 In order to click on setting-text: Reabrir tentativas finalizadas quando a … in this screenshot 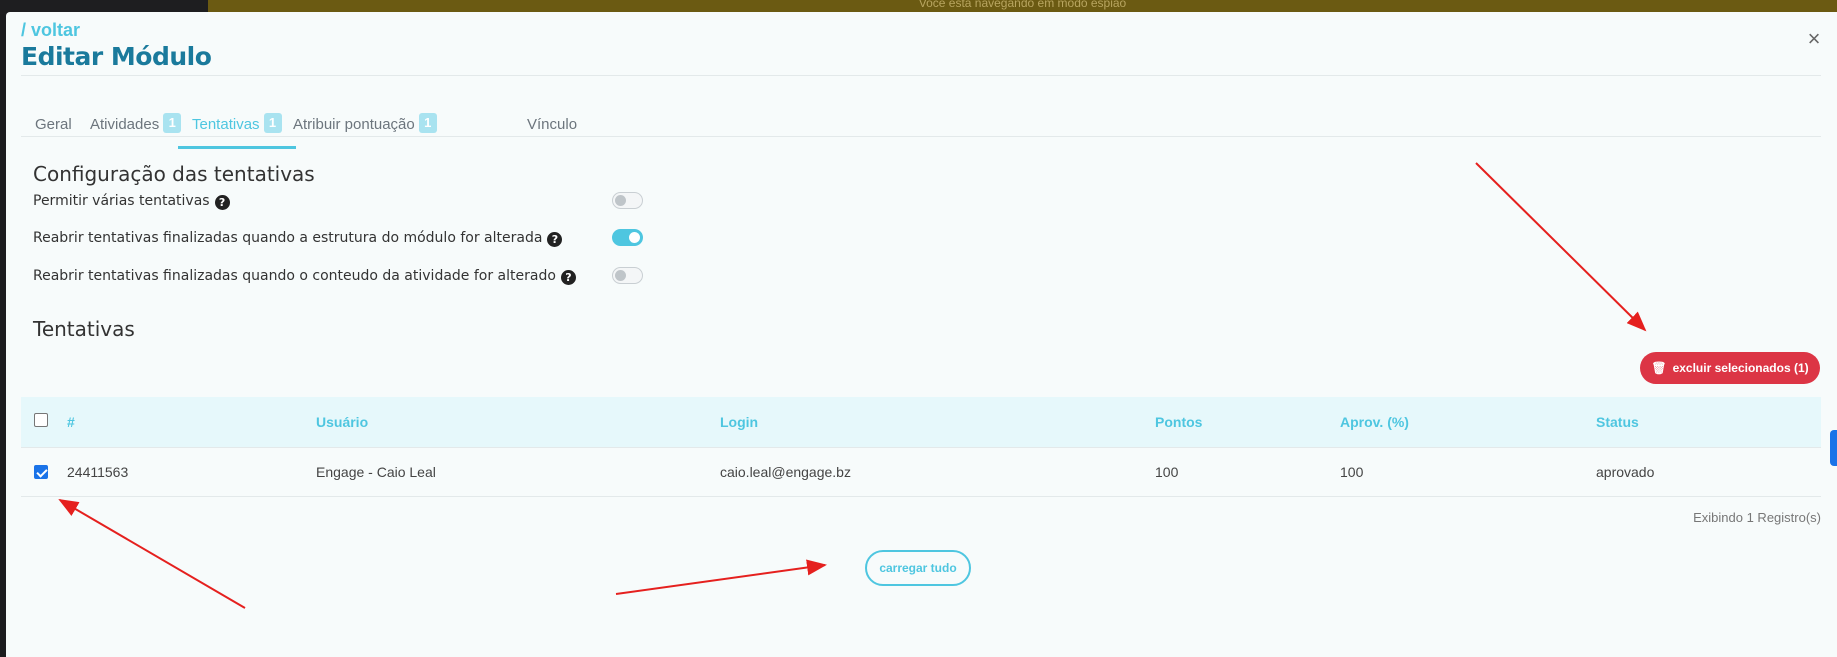, I will do `click(288, 238)`.